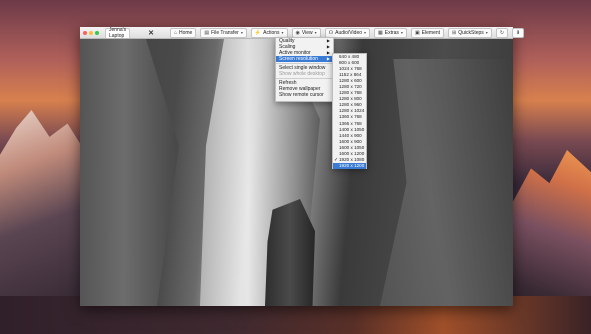 The height and width of the screenshot is (334, 591). I want to click on quicksteps-label: QuickSteps, so click(471, 32).